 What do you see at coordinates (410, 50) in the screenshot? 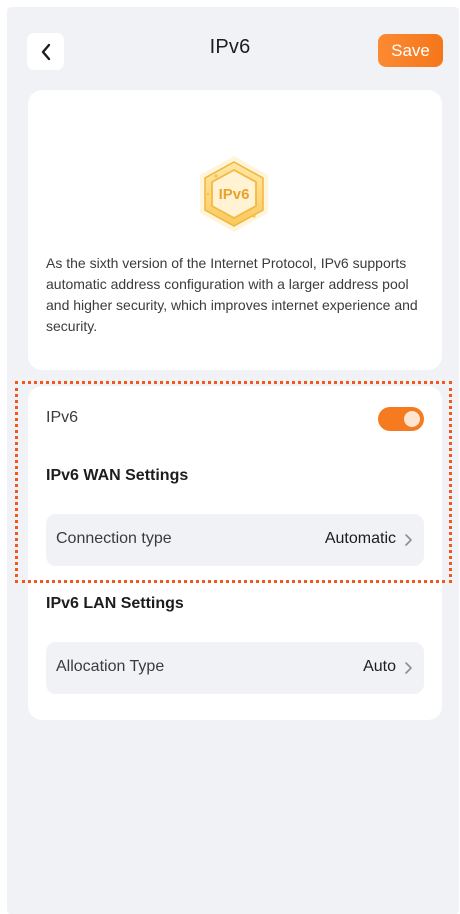
I see `save-button: Save` at bounding box center [410, 50].